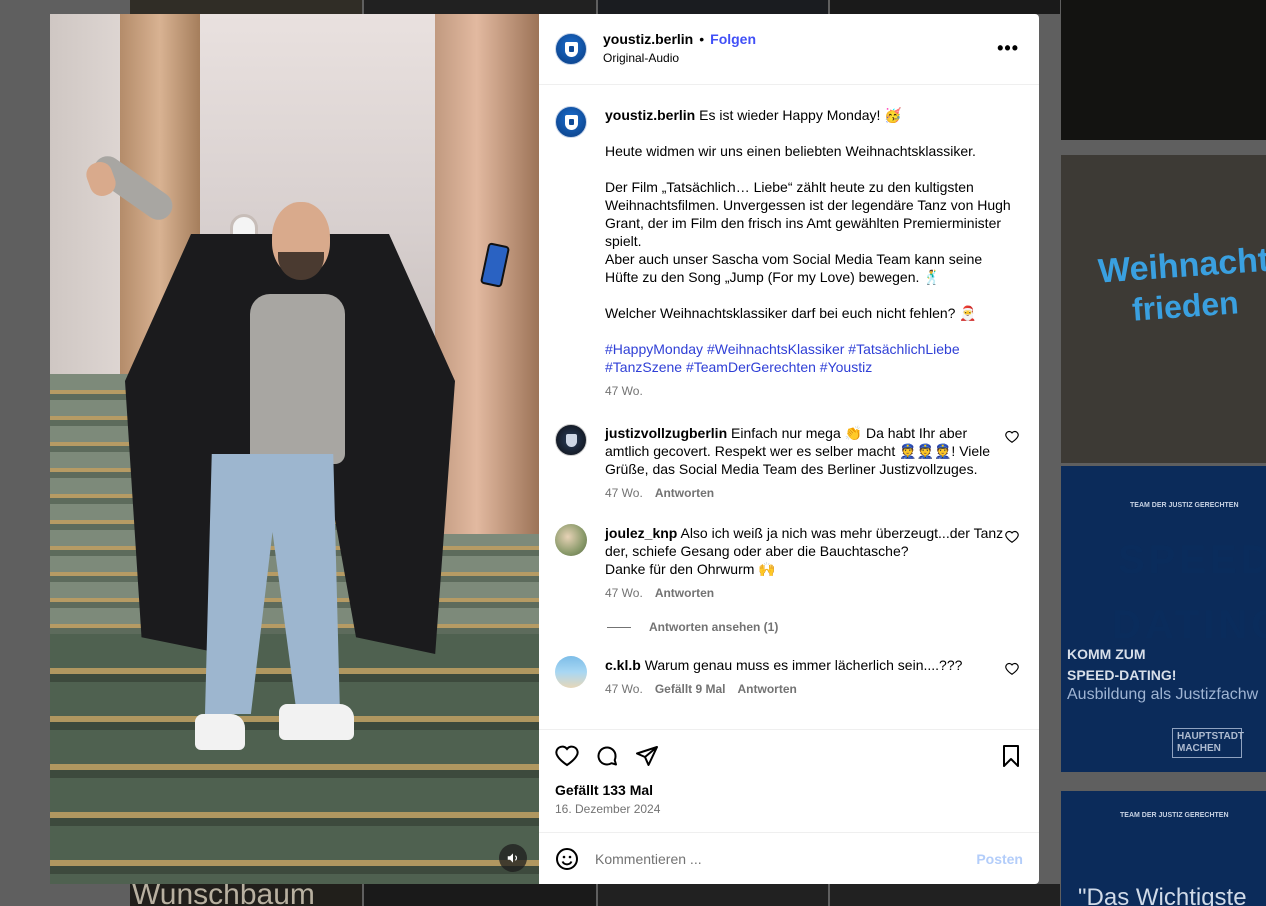 The width and height of the screenshot is (1266, 906). What do you see at coordinates (690, 569) in the screenshot?
I see `comment-text: Danke für den Ohrwurm 🙌` at bounding box center [690, 569].